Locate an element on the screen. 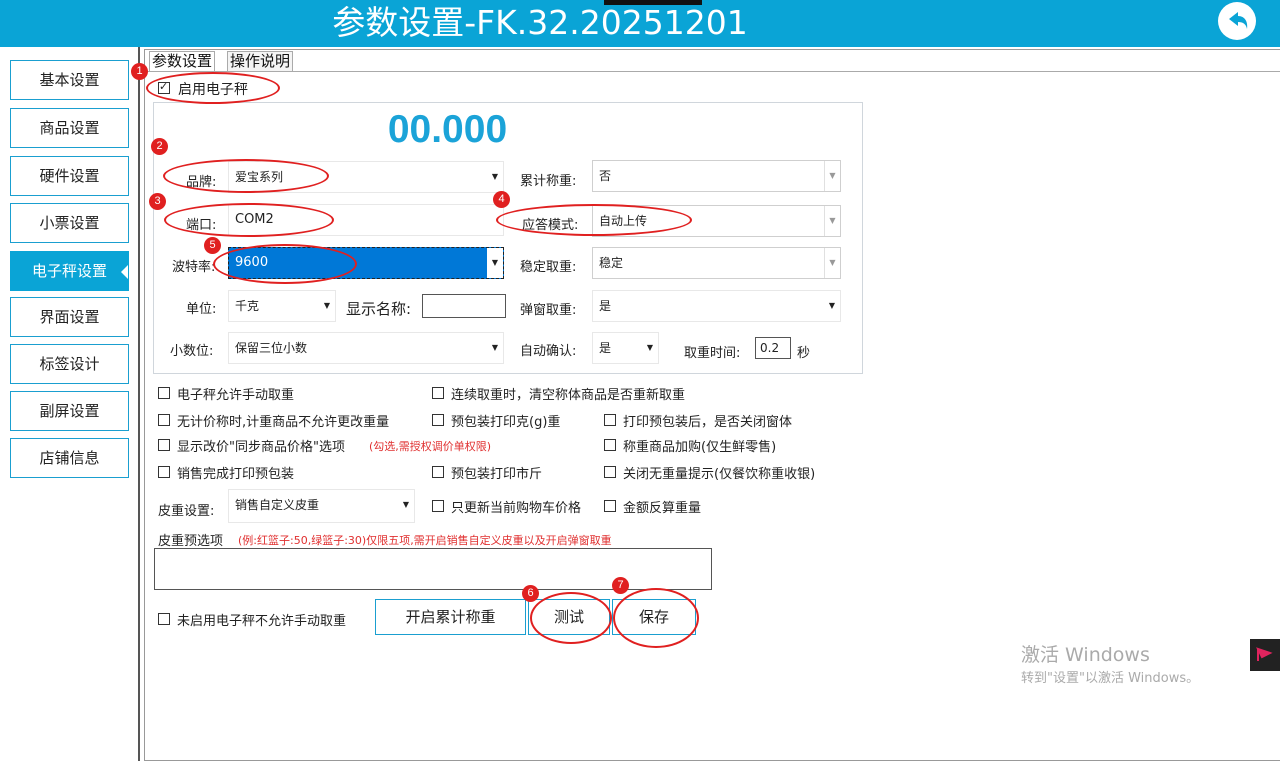 The width and height of the screenshot is (1280, 761). auto-confirm-select: 是 ▼ is located at coordinates (625, 348).